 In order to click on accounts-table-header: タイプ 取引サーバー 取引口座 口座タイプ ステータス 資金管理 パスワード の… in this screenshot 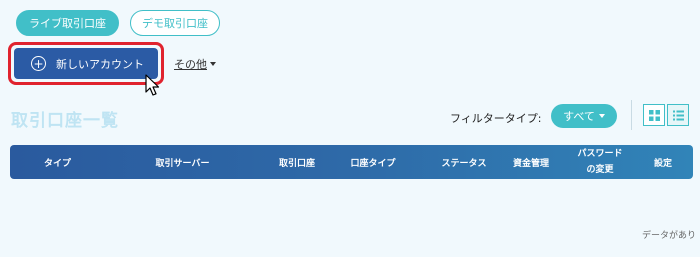, I will do `click(351, 162)`.